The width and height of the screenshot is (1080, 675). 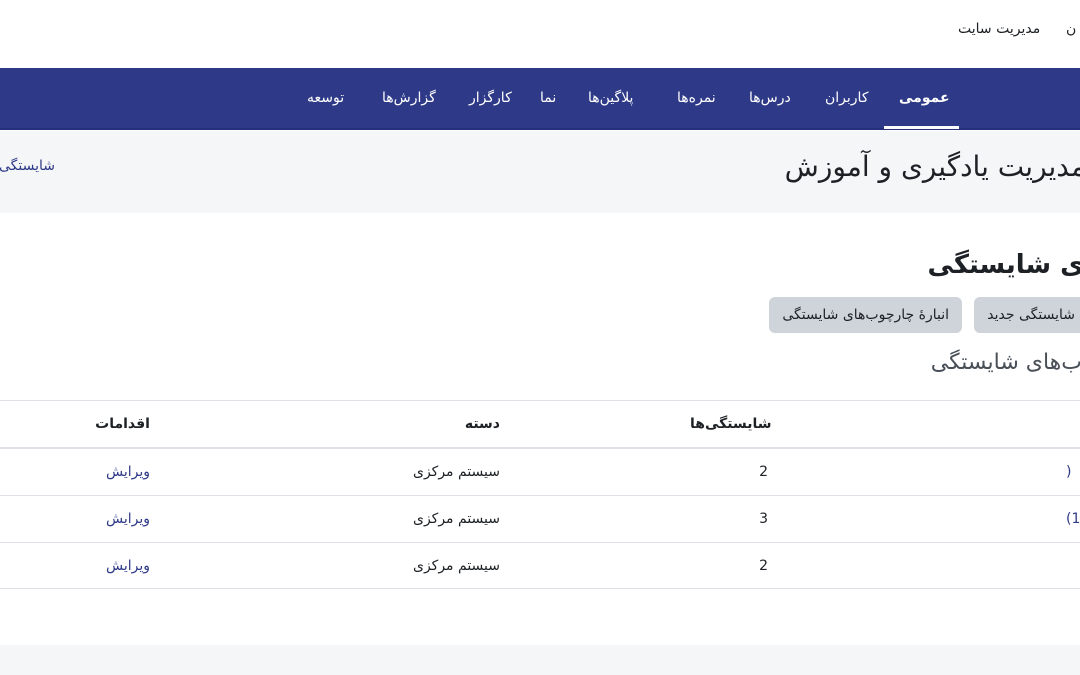 I want to click on nav-tab-appearance: نما, so click(x=548, y=99).